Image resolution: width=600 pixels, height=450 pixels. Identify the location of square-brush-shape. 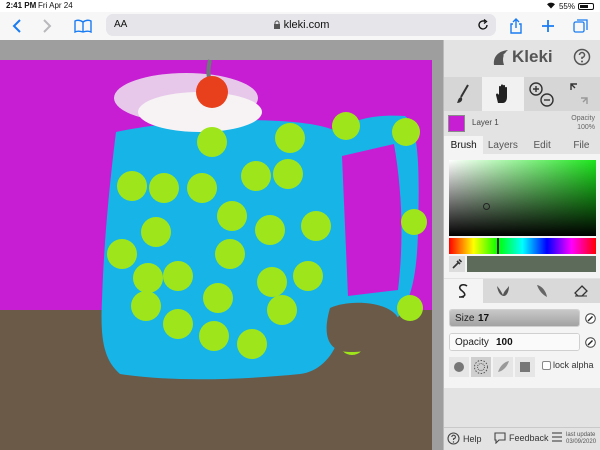
(525, 367).